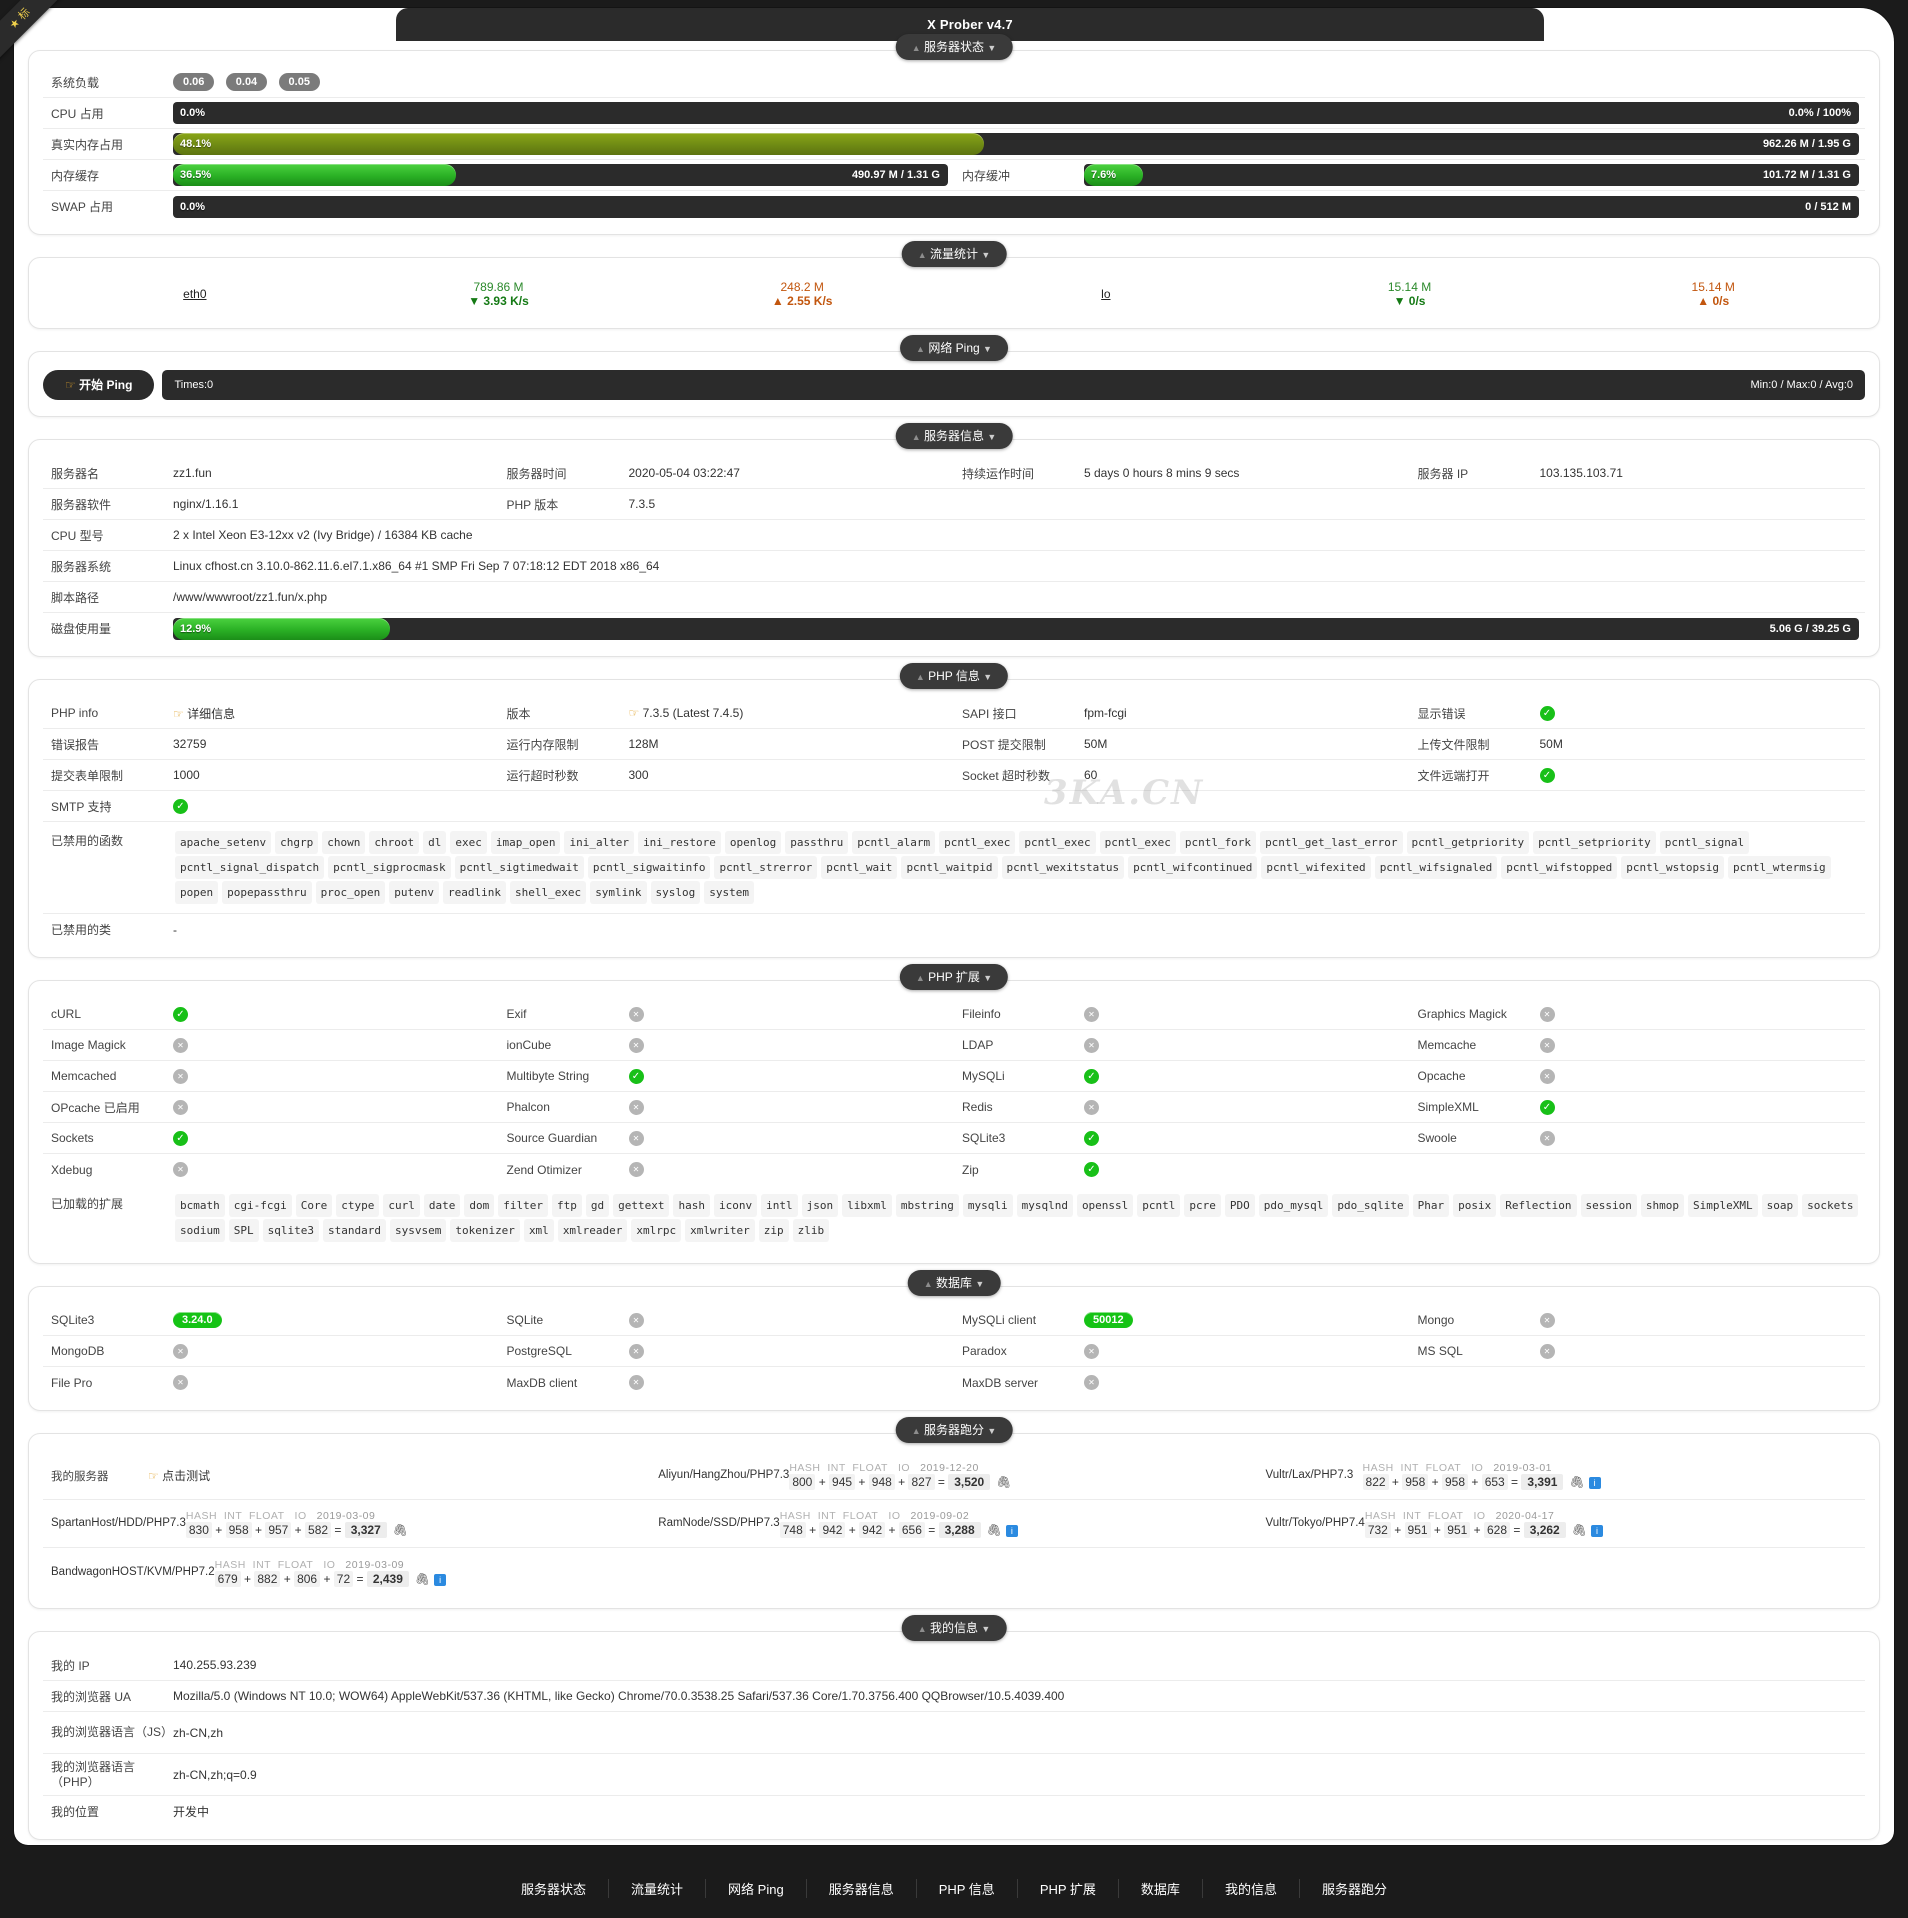 Image resolution: width=1908 pixels, height=1918 pixels. I want to click on buffer-bar-percent: 7.6%, so click(1104, 175).